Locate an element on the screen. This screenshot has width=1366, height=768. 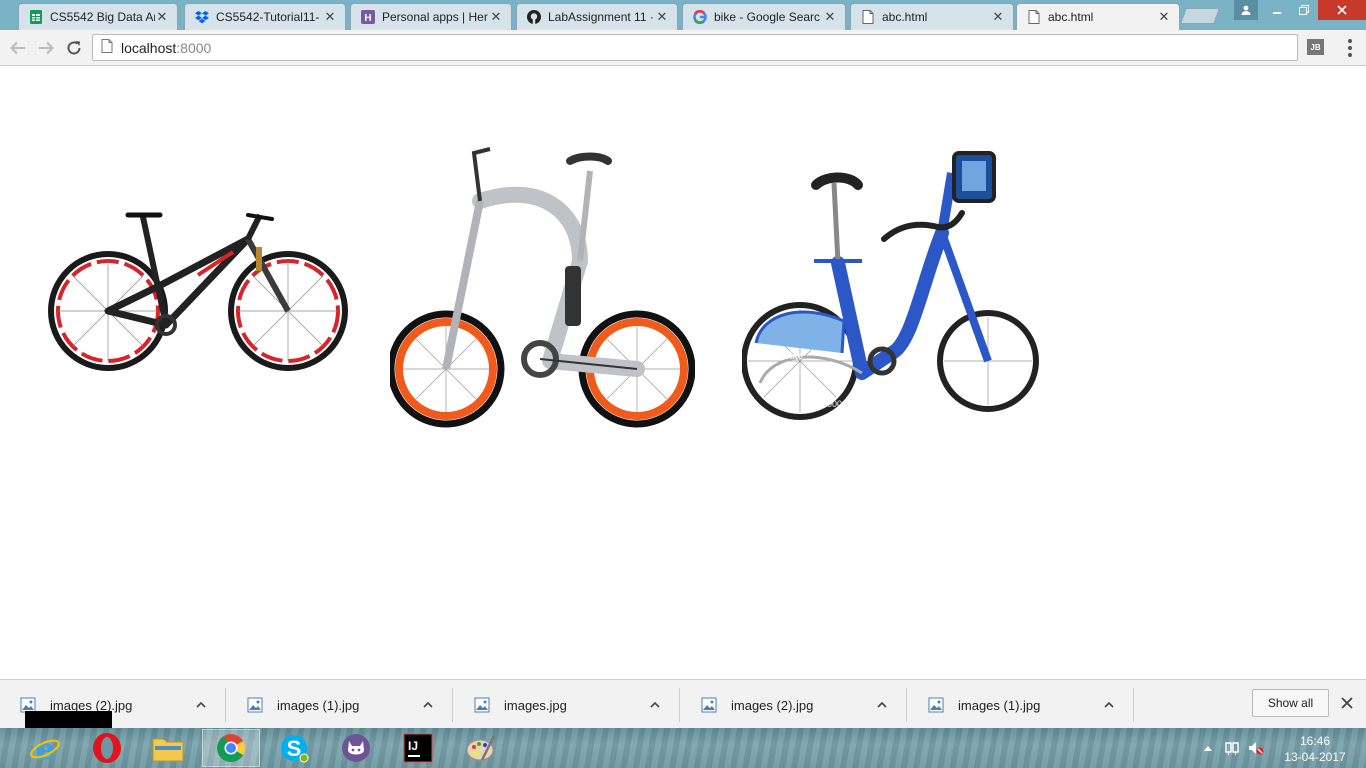
e-bike-image is located at coordinates (542, 287).